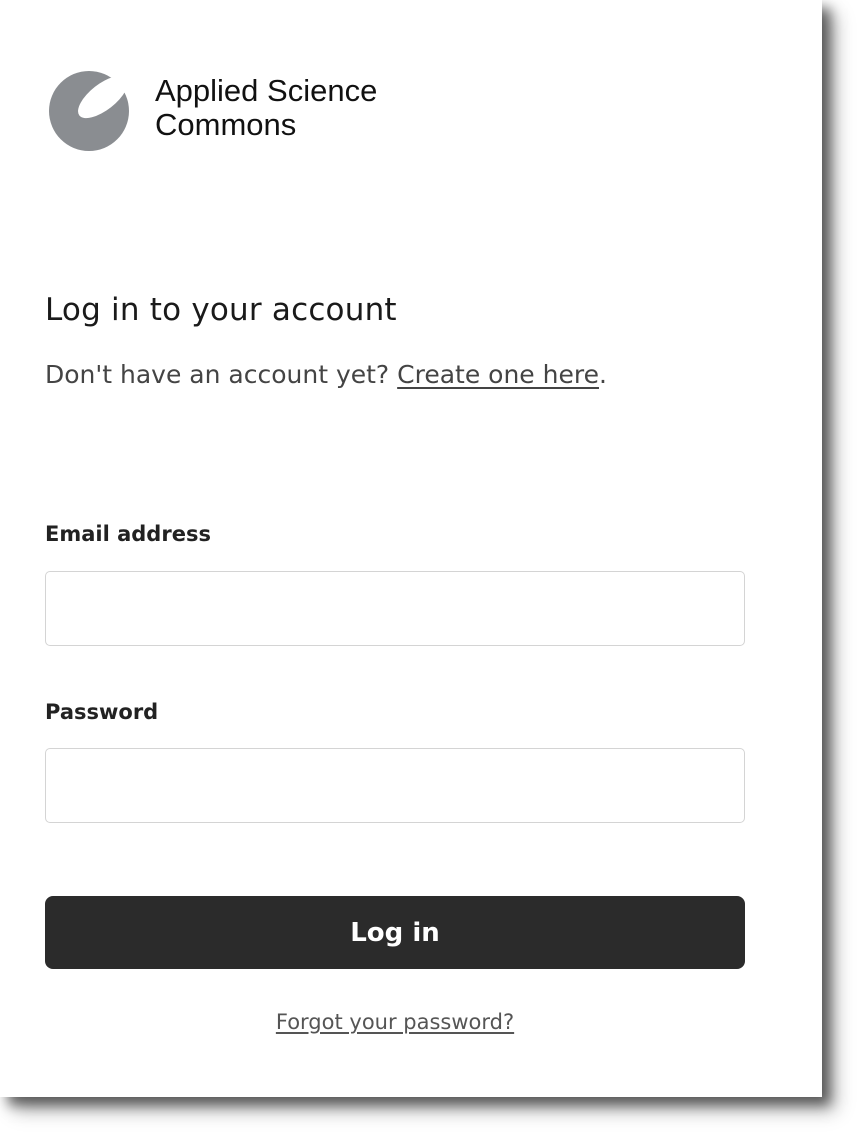 This screenshot has width=862, height=1147. Describe the element at coordinates (102, 712) in the screenshot. I see `password-label: Password` at that location.